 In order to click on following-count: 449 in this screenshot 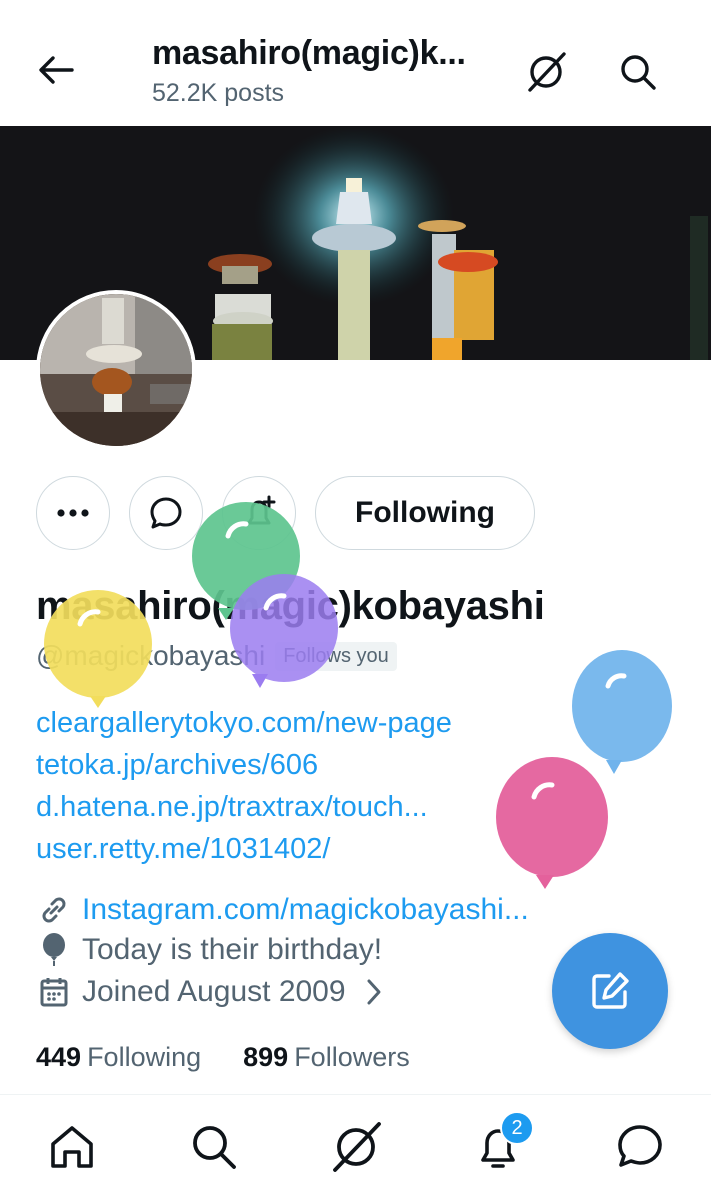, I will do `click(59, 1057)`.